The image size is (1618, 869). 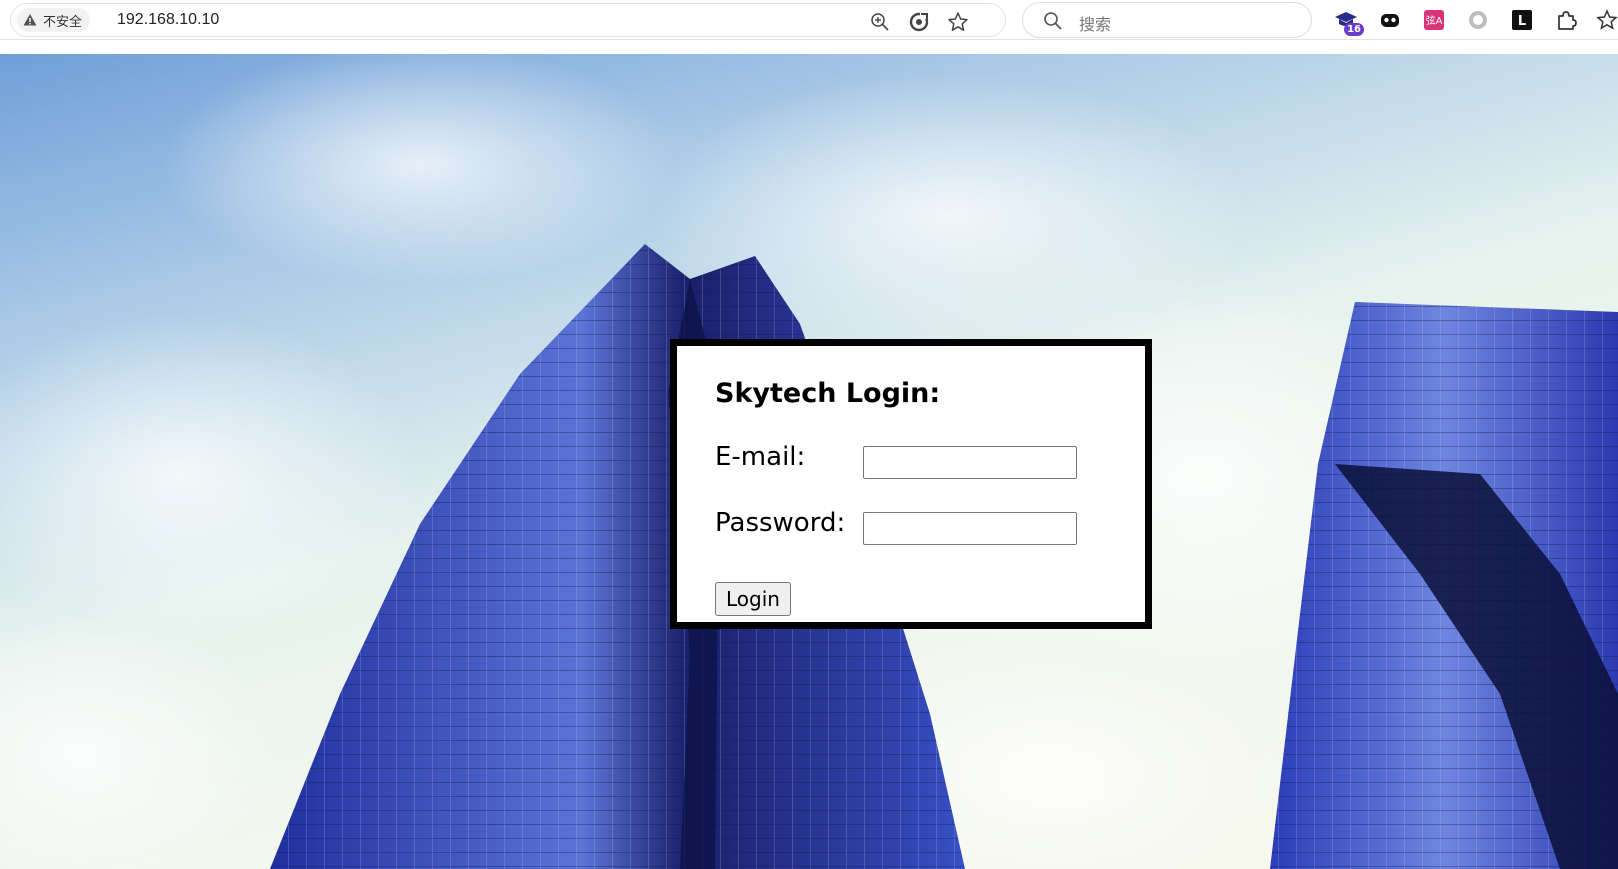 I want to click on login-button: Login, so click(x=753, y=599).